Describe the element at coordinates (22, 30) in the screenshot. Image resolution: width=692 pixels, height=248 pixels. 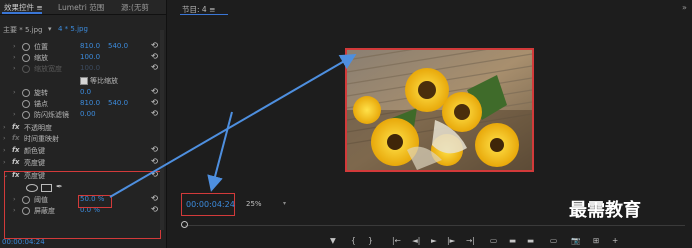
I see `master-clip-label: 主要 * 5.jpg` at that location.